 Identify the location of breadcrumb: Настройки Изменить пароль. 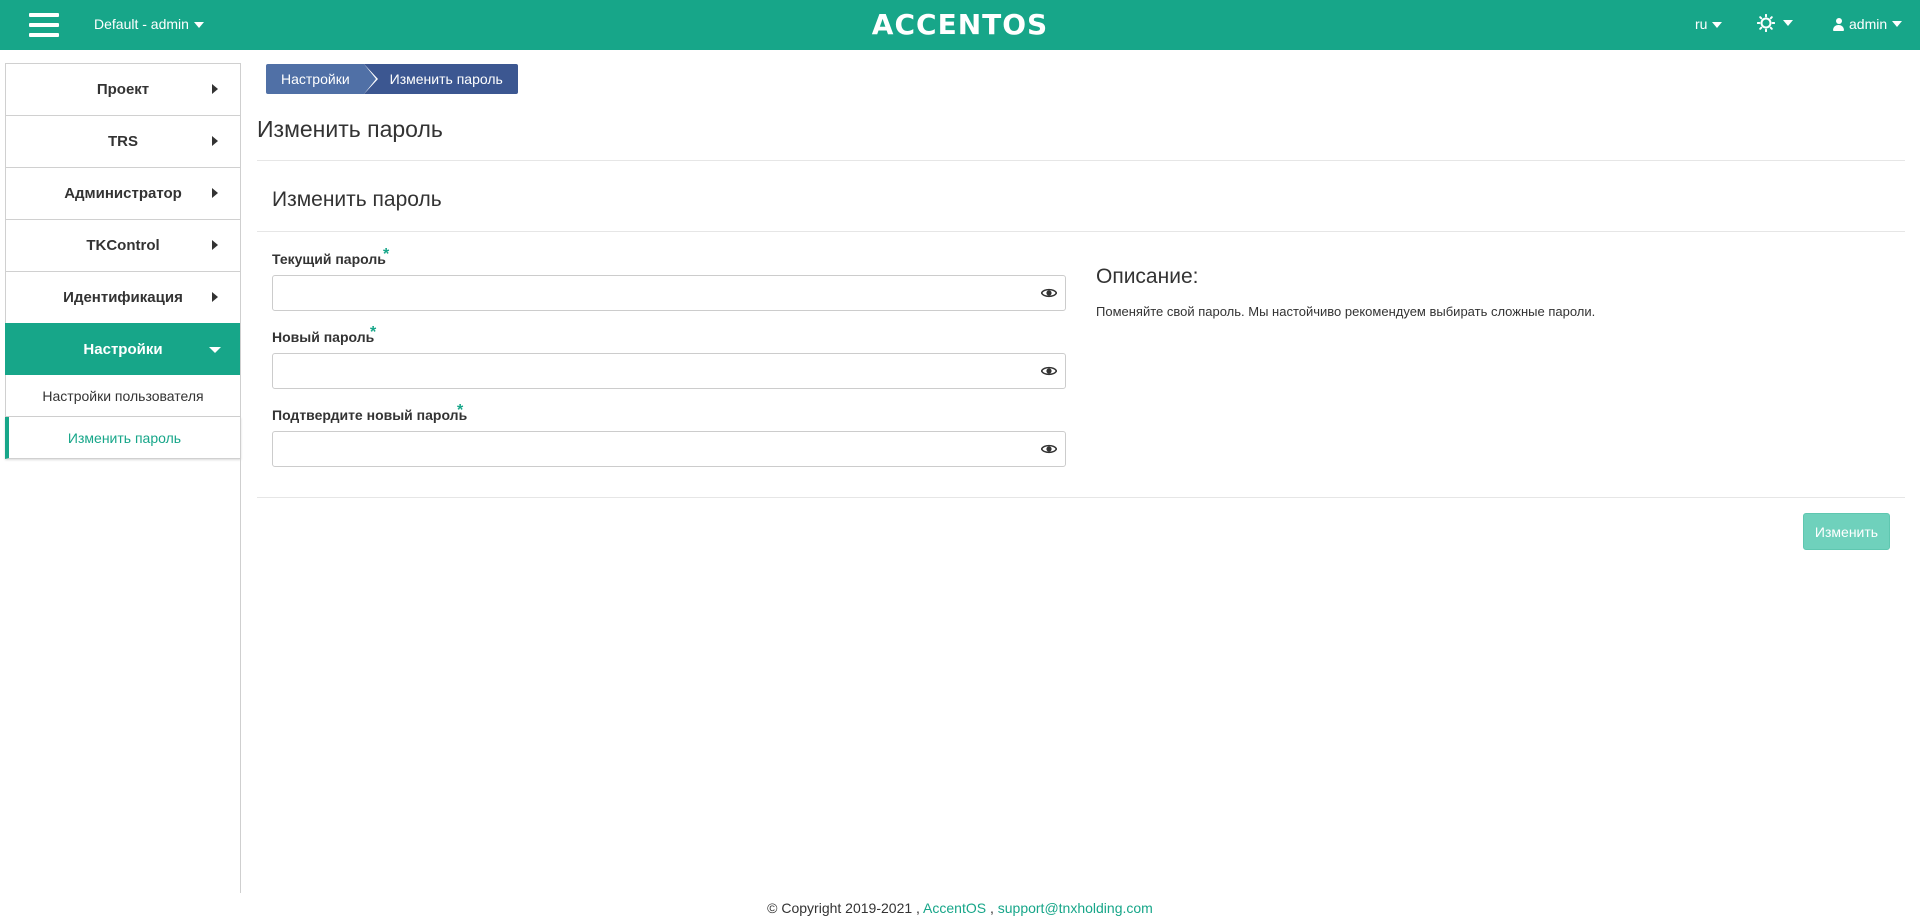
(392, 79).